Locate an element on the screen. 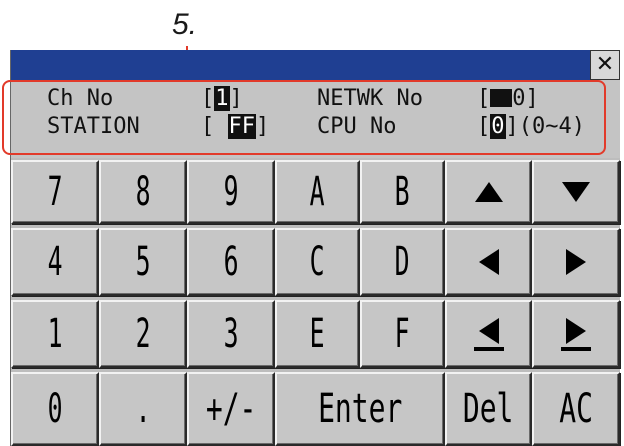  key-1: 1 is located at coordinates (55, 334).